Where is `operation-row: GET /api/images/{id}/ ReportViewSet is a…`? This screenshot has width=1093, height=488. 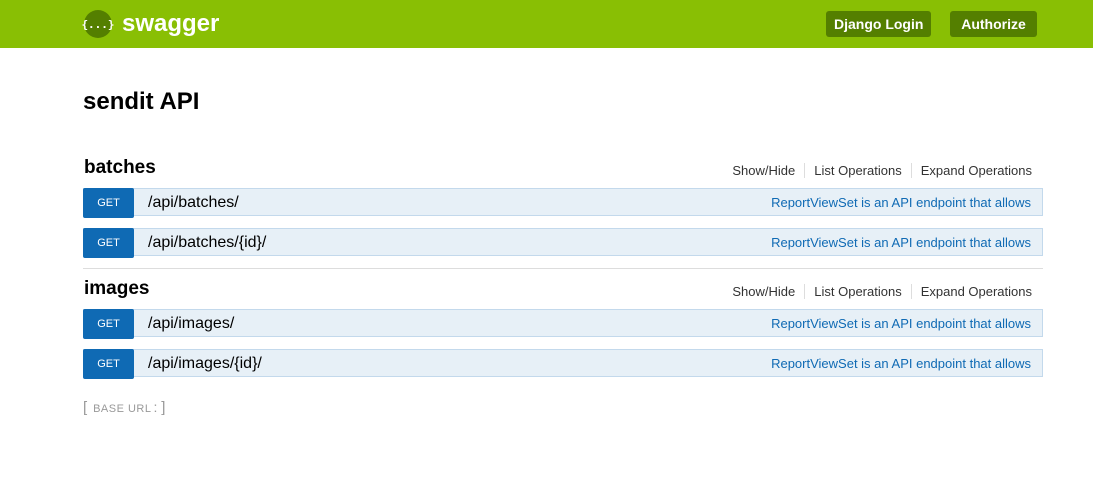
operation-row: GET /api/images/{id}/ ReportViewSet is a… is located at coordinates (563, 364).